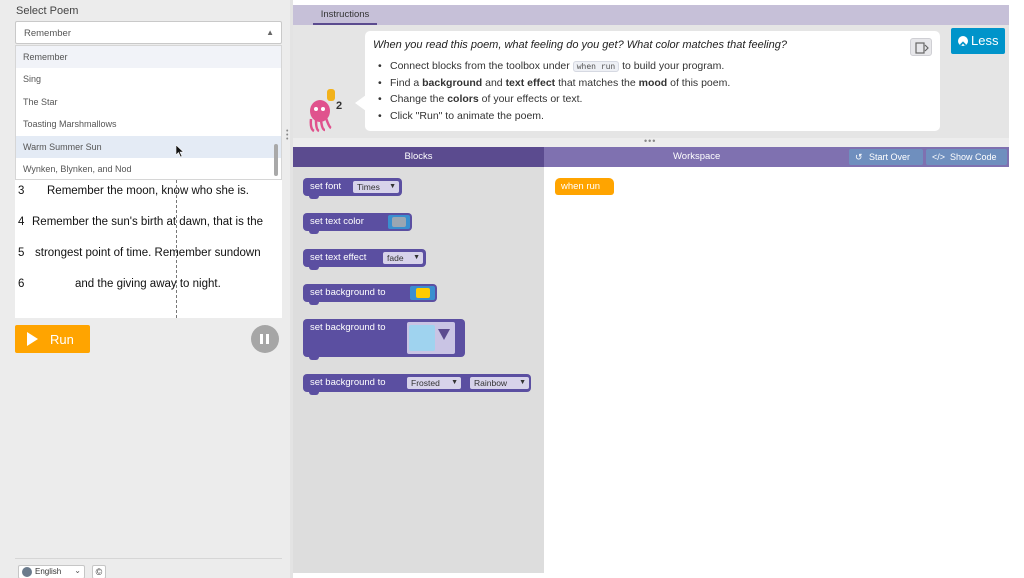 Image resolution: width=1024 pixels, height=578 pixels. I want to click on when-run-block: when run, so click(584, 186).